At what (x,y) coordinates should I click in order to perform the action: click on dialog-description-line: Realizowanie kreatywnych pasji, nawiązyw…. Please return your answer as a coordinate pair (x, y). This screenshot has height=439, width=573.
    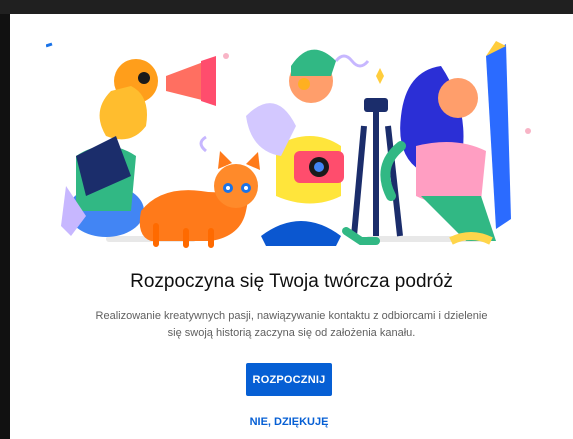
    Looking at the image, I should click on (291, 316).